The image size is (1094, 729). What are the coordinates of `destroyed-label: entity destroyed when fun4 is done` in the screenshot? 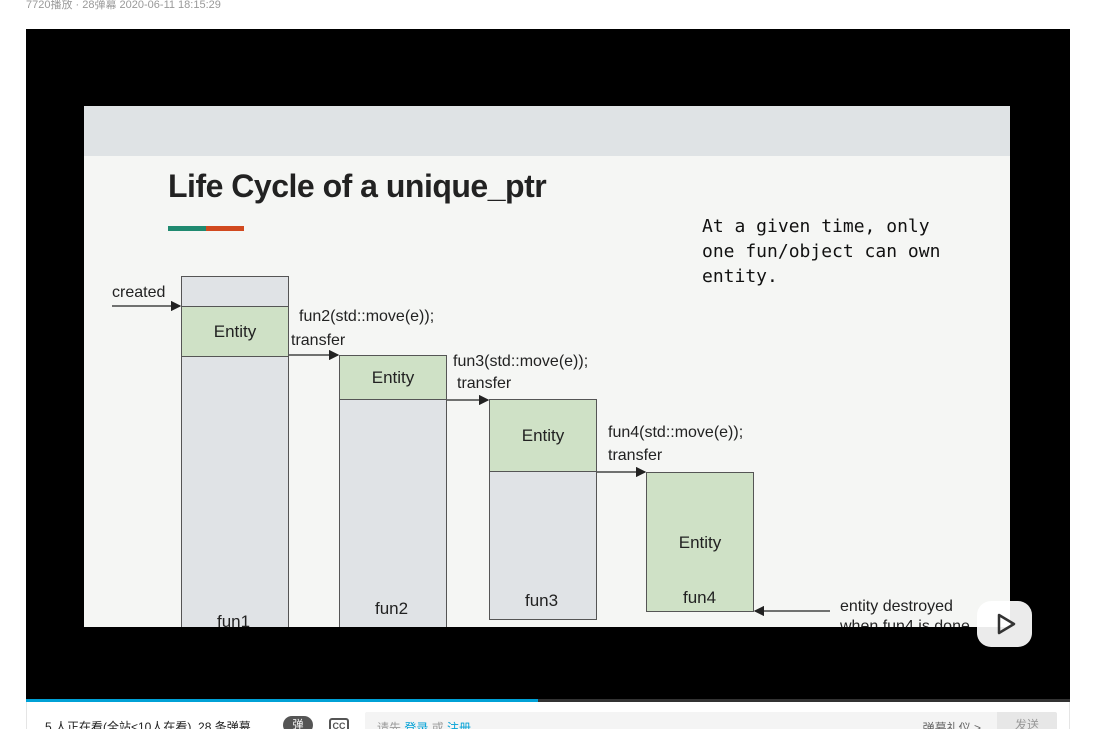 It's located at (905, 612).